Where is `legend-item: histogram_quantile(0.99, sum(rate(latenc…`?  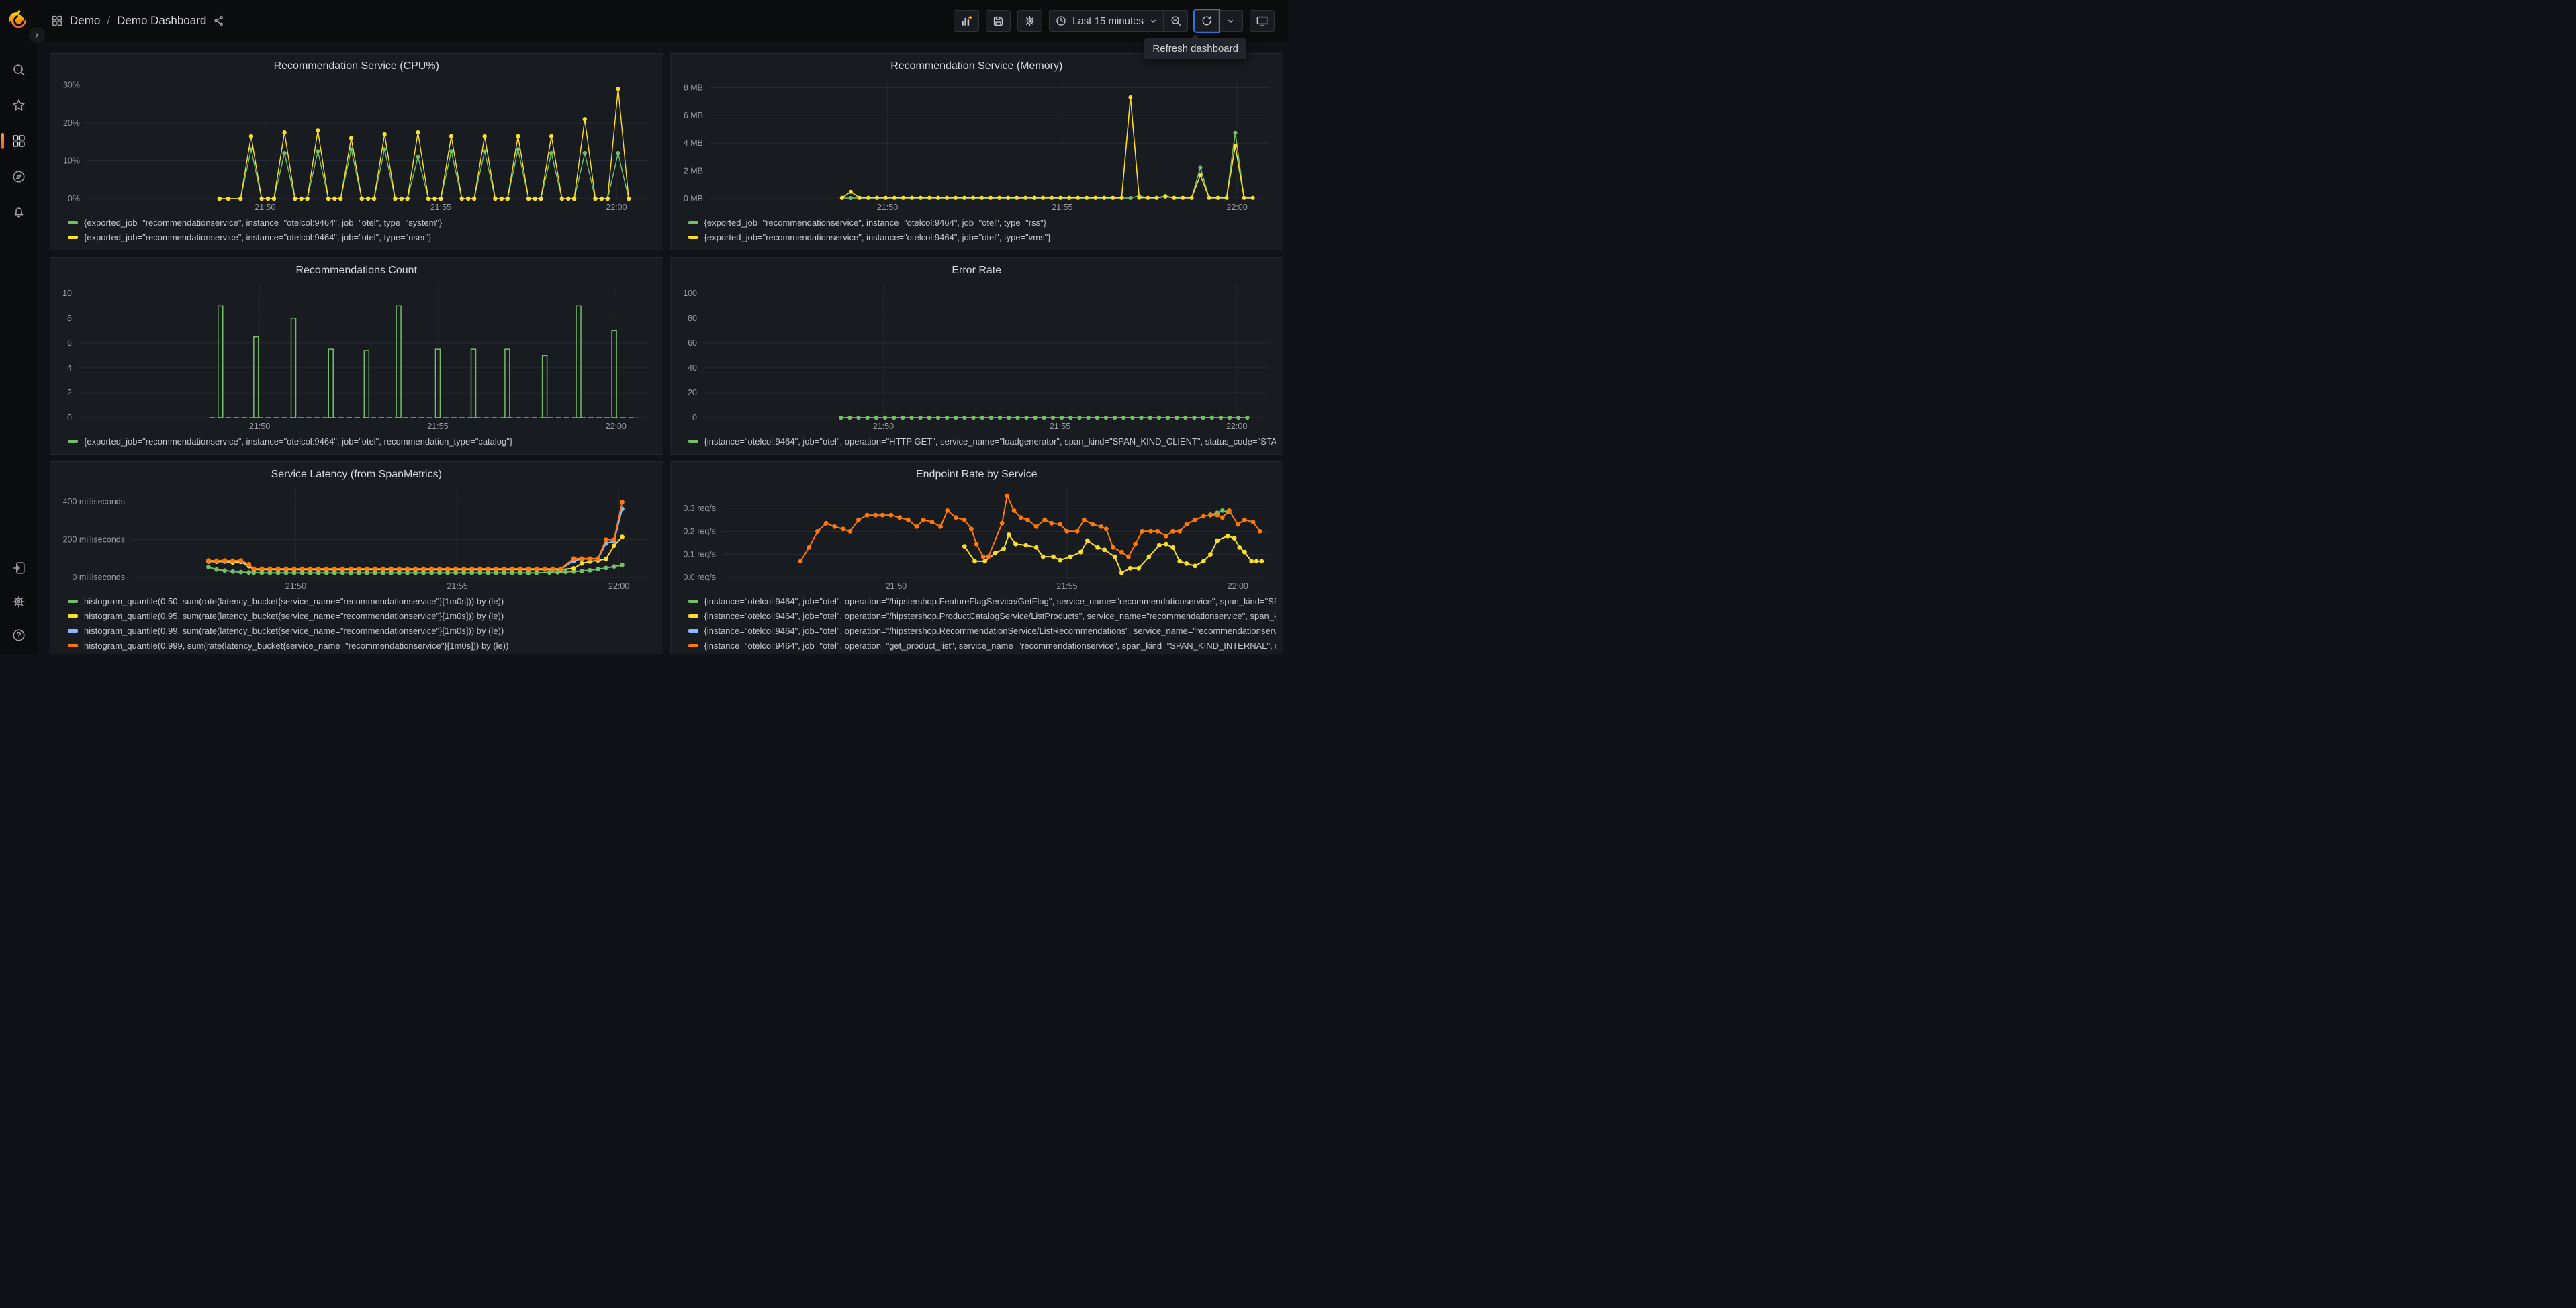
legend-item: histogram_quantile(0.99, sum(rate(latenc… is located at coordinates (362, 631).